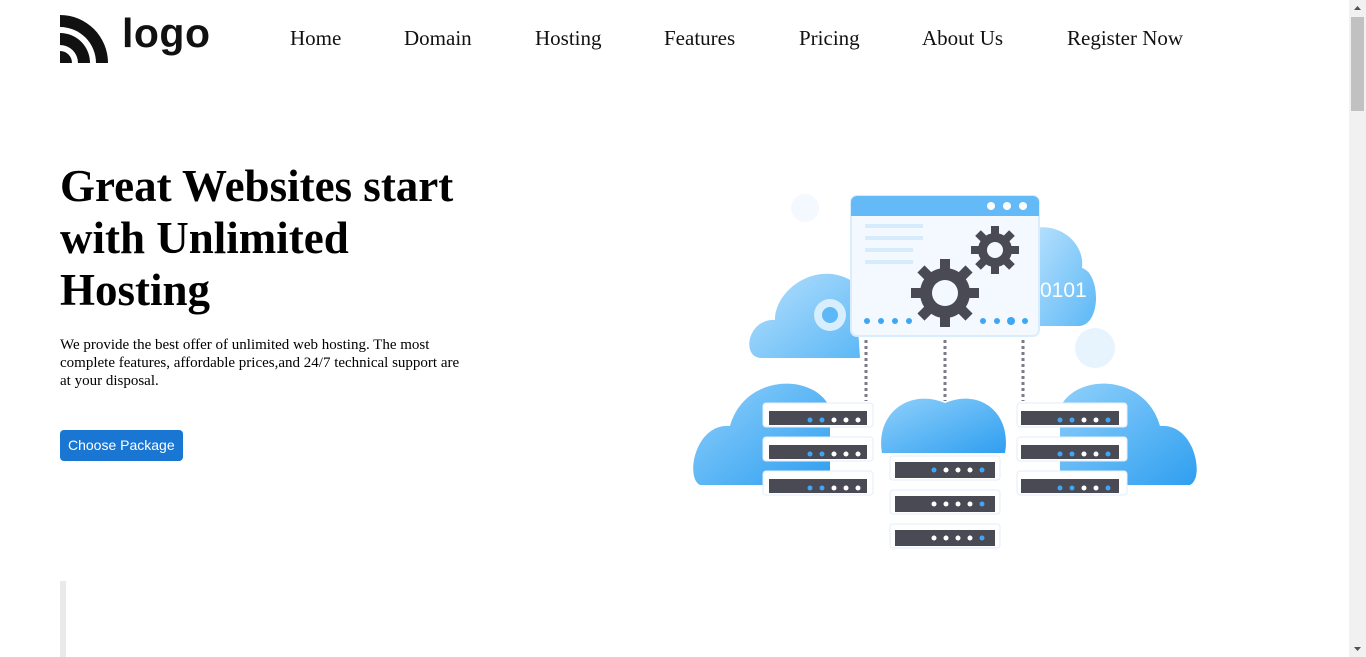 Image resolution: width=1366 pixels, height=657 pixels. I want to click on connector-lines, so click(944, 370).